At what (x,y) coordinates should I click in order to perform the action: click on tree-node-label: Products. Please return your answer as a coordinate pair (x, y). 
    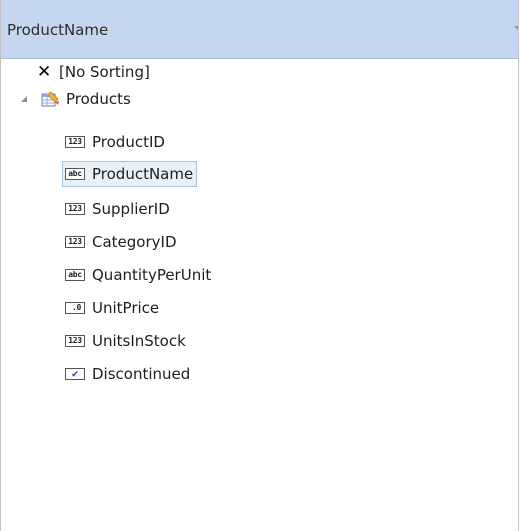
    Looking at the image, I should click on (98, 99).